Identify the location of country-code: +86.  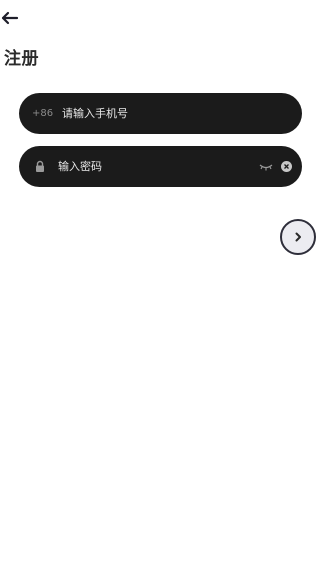
(45, 113).